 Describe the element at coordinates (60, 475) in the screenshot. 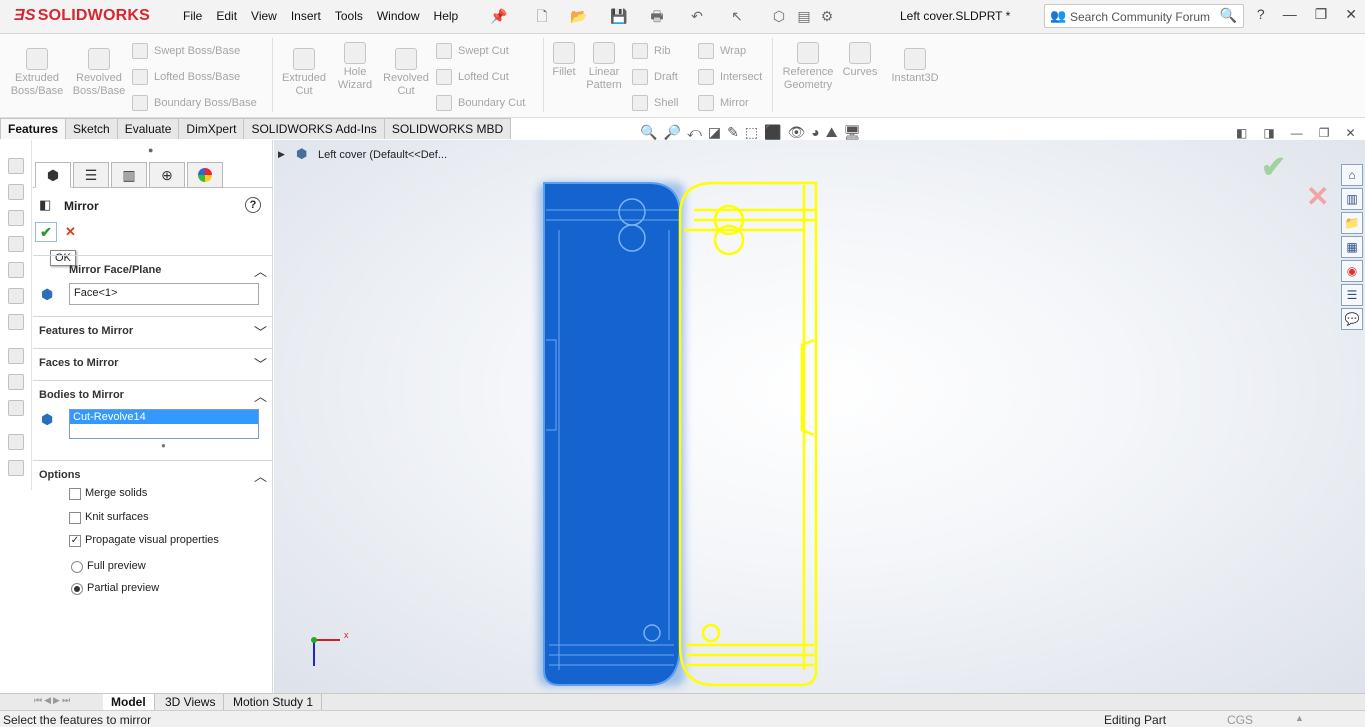

I see `section-header: Options` at that location.